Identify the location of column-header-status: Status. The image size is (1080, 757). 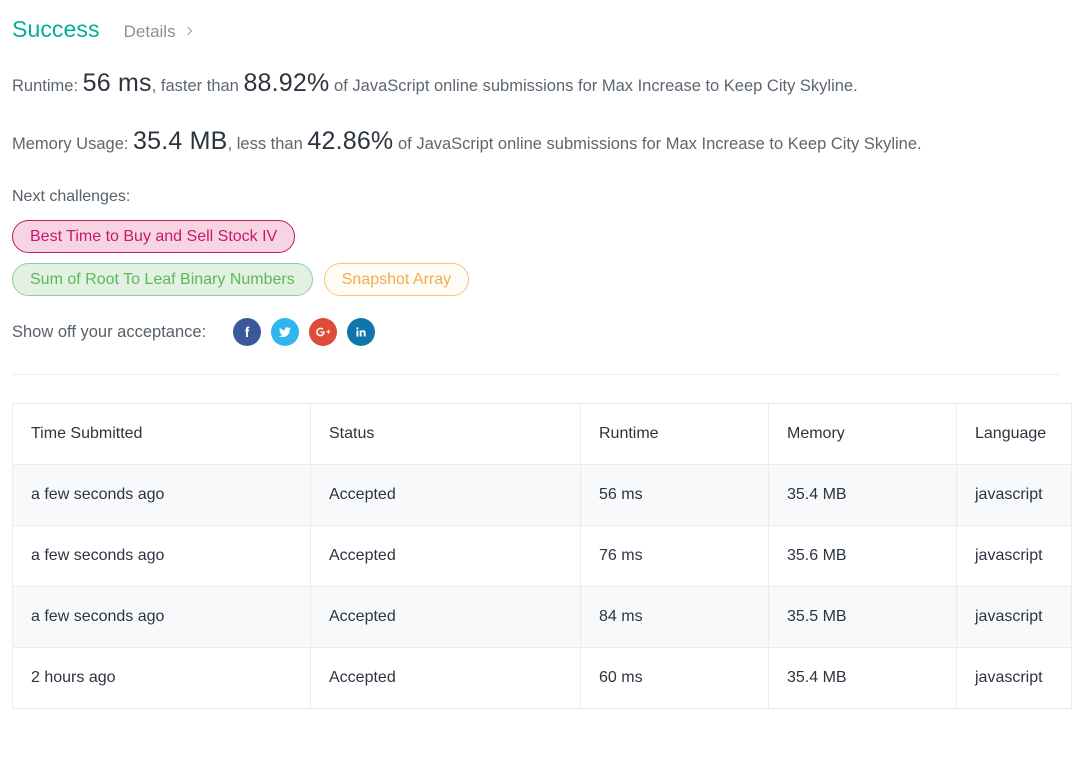
(445, 434).